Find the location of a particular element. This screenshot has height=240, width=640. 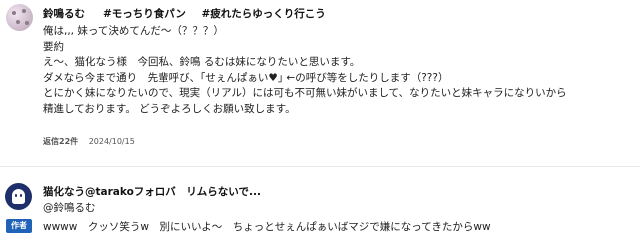

reply-count-link: 返信22件 is located at coordinates (60, 141).